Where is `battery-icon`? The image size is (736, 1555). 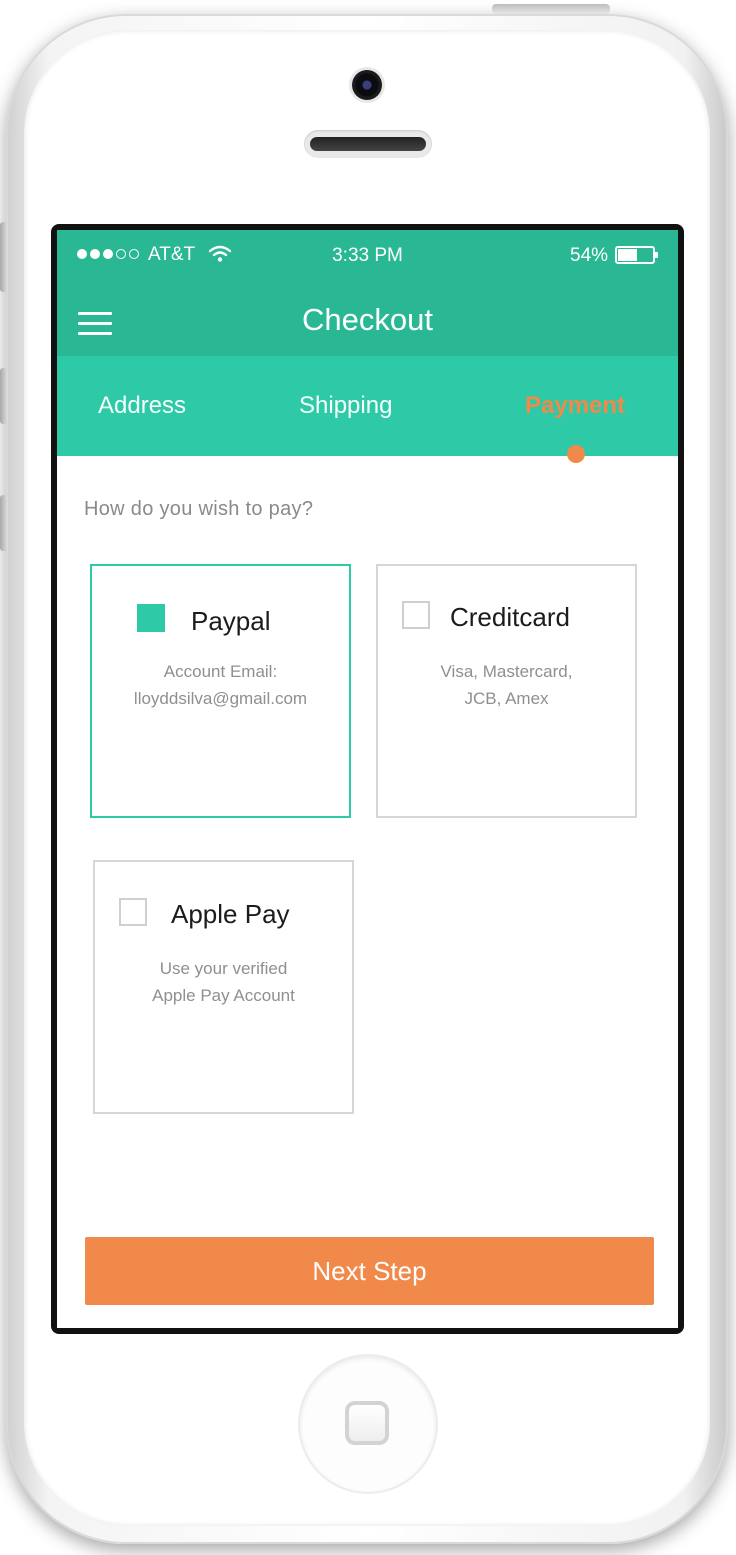
battery-icon is located at coordinates (636, 255).